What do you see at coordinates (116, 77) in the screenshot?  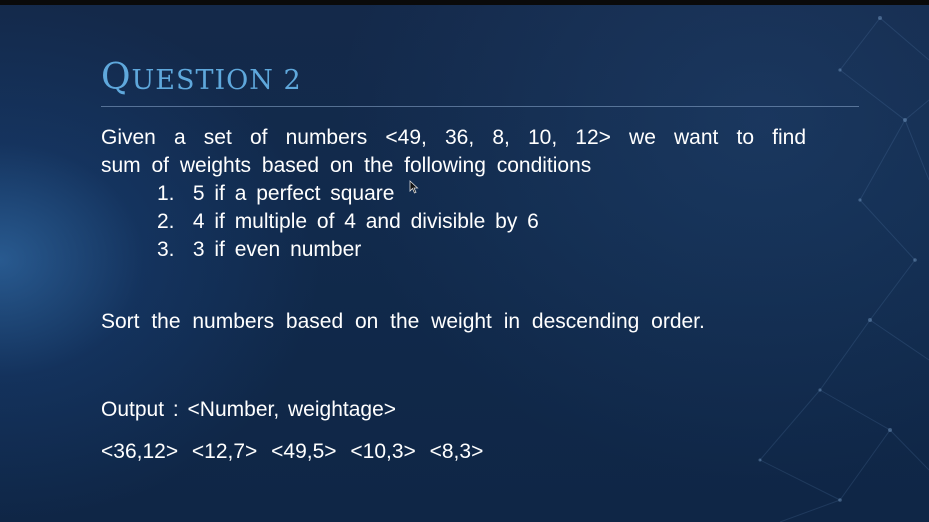 I see `slide-title-initial: Q` at bounding box center [116, 77].